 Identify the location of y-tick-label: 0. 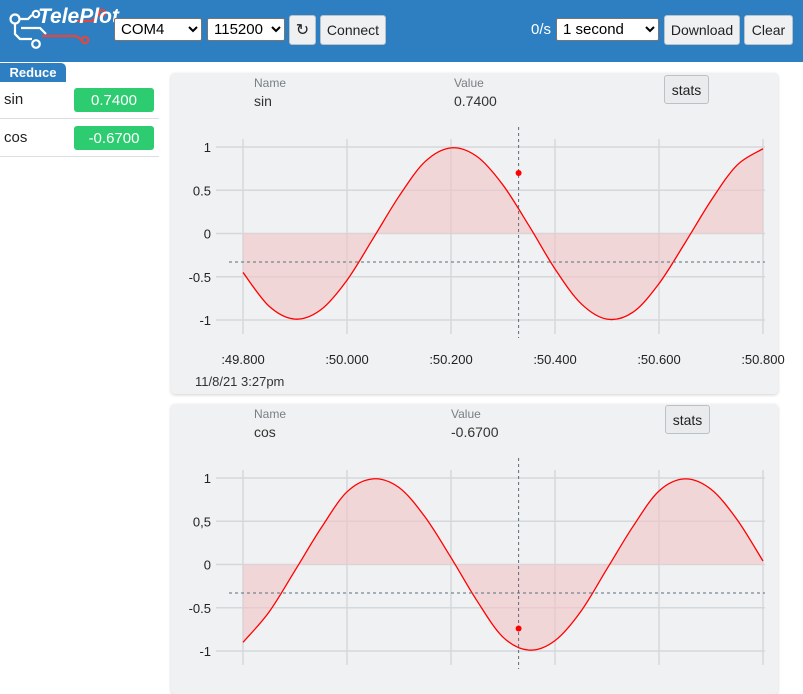
(207, 565).